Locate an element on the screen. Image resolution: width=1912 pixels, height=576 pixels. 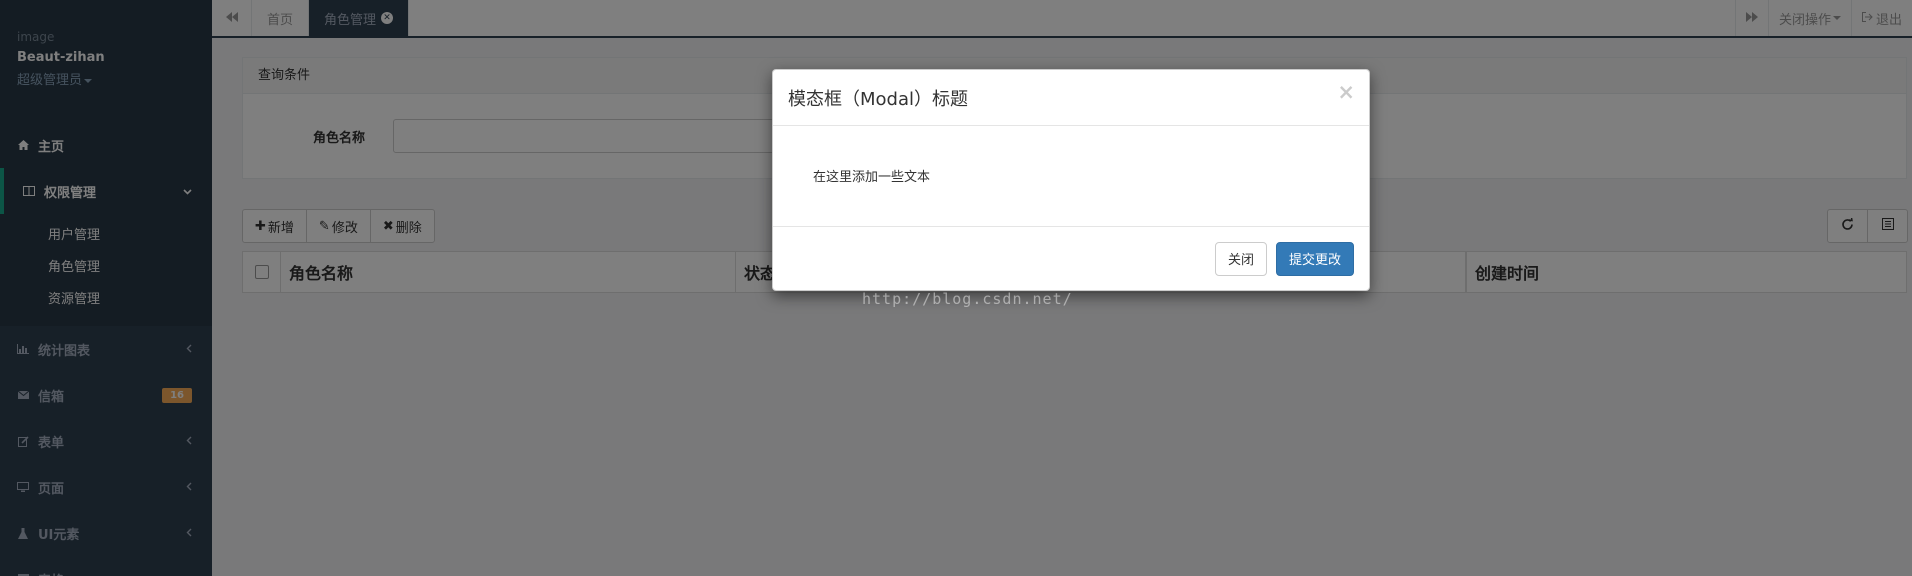
modal-title: 模态框（Modal）标题 is located at coordinates (878, 99).